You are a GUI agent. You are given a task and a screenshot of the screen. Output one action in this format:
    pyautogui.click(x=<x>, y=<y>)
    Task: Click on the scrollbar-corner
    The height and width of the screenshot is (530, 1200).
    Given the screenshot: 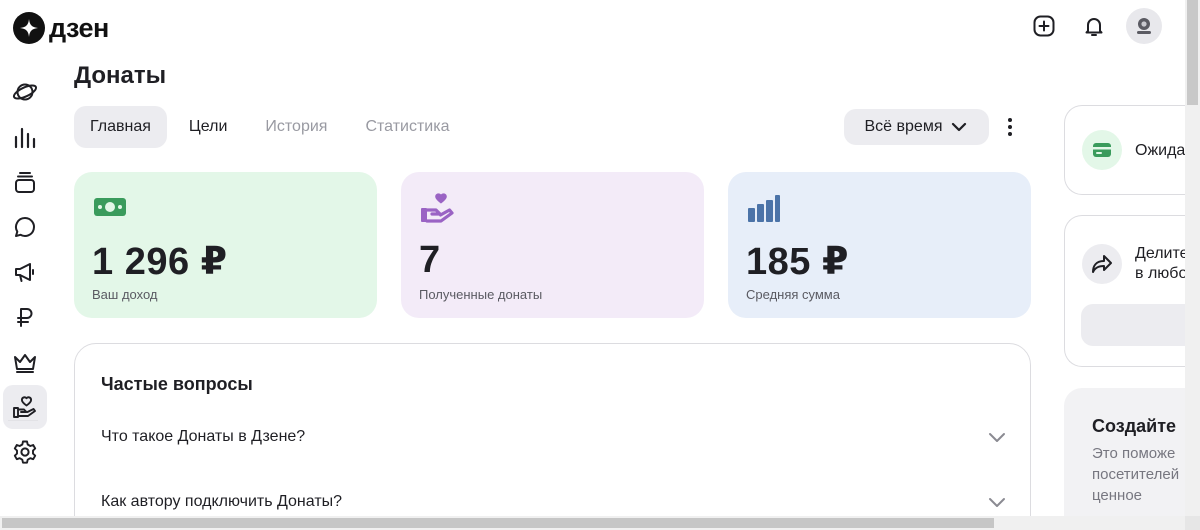 What is the action you would take?
    pyautogui.click(x=1192, y=523)
    